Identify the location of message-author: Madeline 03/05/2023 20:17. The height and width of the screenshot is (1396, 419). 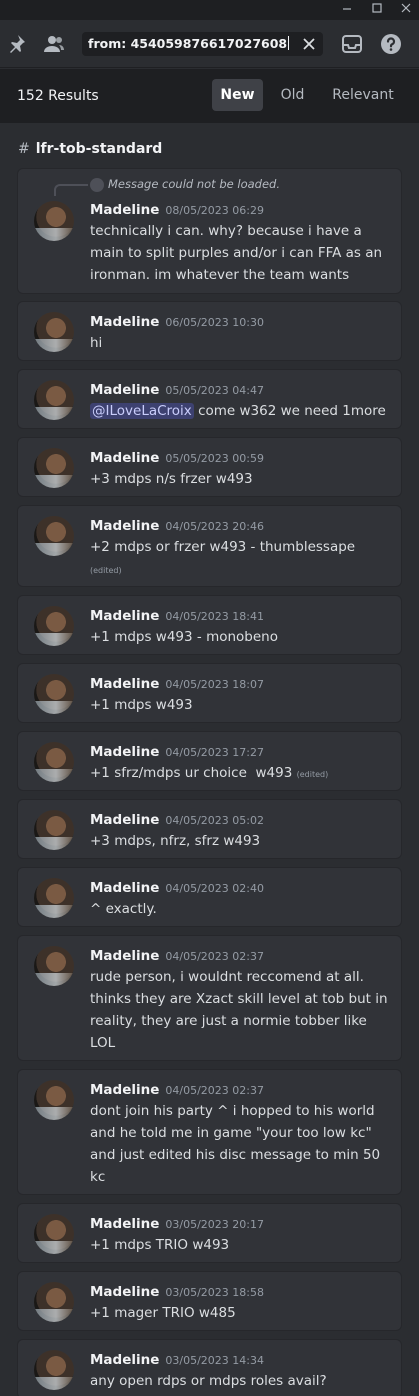
(177, 1224).